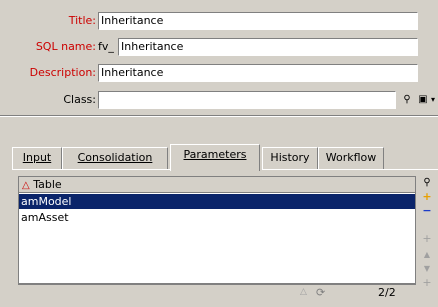 This screenshot has height=307, width=438. Describe the element at coordinates (215, 157) in the screenshot. I see `tab-parameters: Parameters` at that location.